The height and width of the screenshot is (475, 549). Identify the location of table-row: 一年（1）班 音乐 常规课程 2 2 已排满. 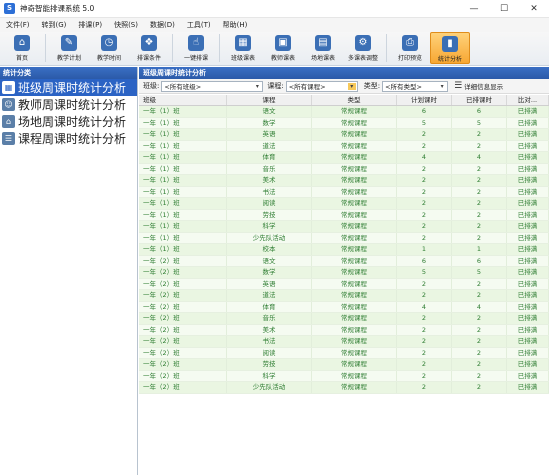
(344, 169).